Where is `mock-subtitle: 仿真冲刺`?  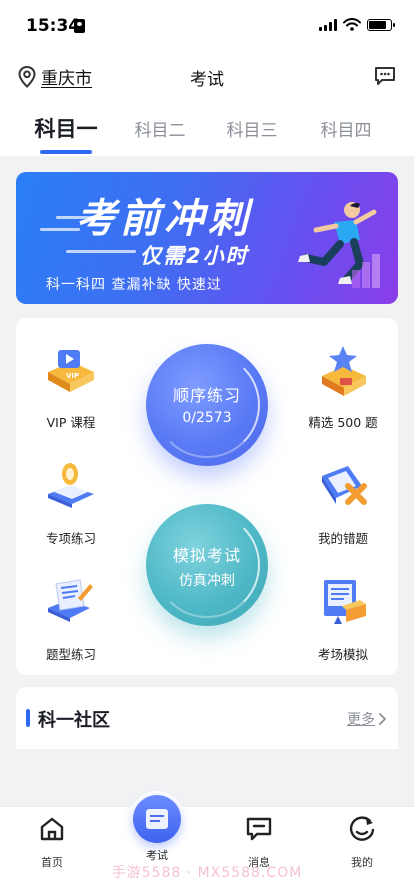
mock-subtitle: 仿真冲刺 is located at coordinates (207, 581).